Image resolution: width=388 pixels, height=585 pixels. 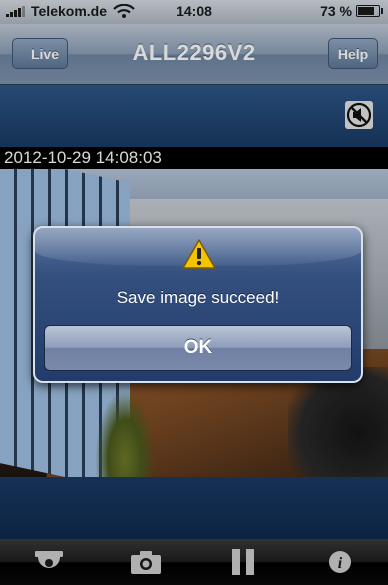 What do you see at coordinates (198, 348) in the screenshot?
I see `ok-button: OK` at bounding box center [198, 348].